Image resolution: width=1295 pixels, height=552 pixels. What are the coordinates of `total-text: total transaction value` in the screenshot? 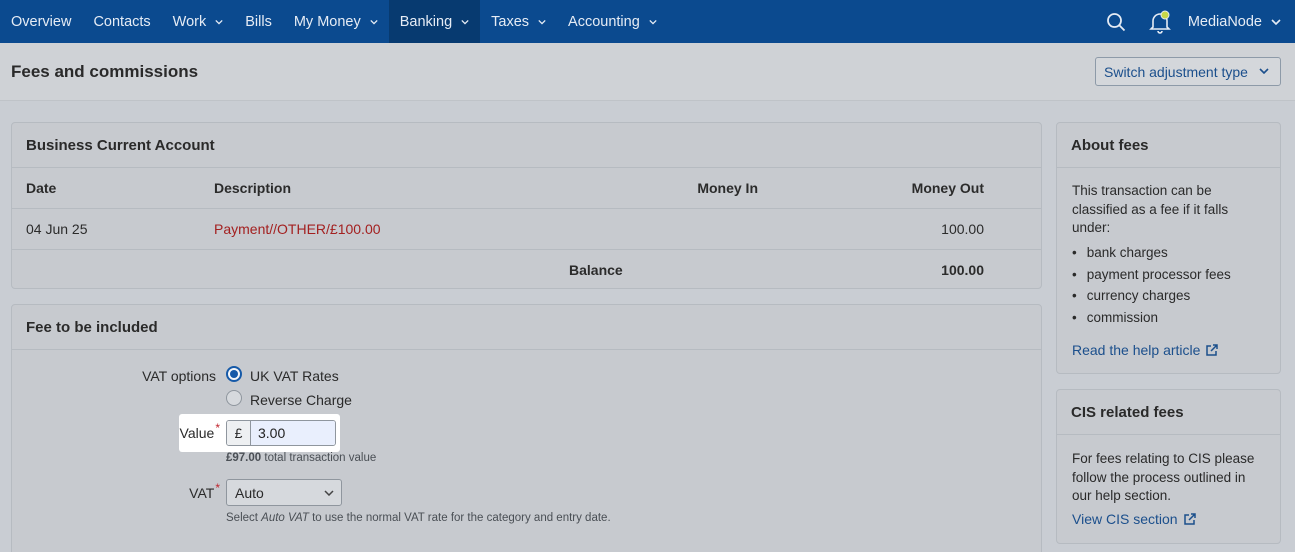 It's located at (320, 458).